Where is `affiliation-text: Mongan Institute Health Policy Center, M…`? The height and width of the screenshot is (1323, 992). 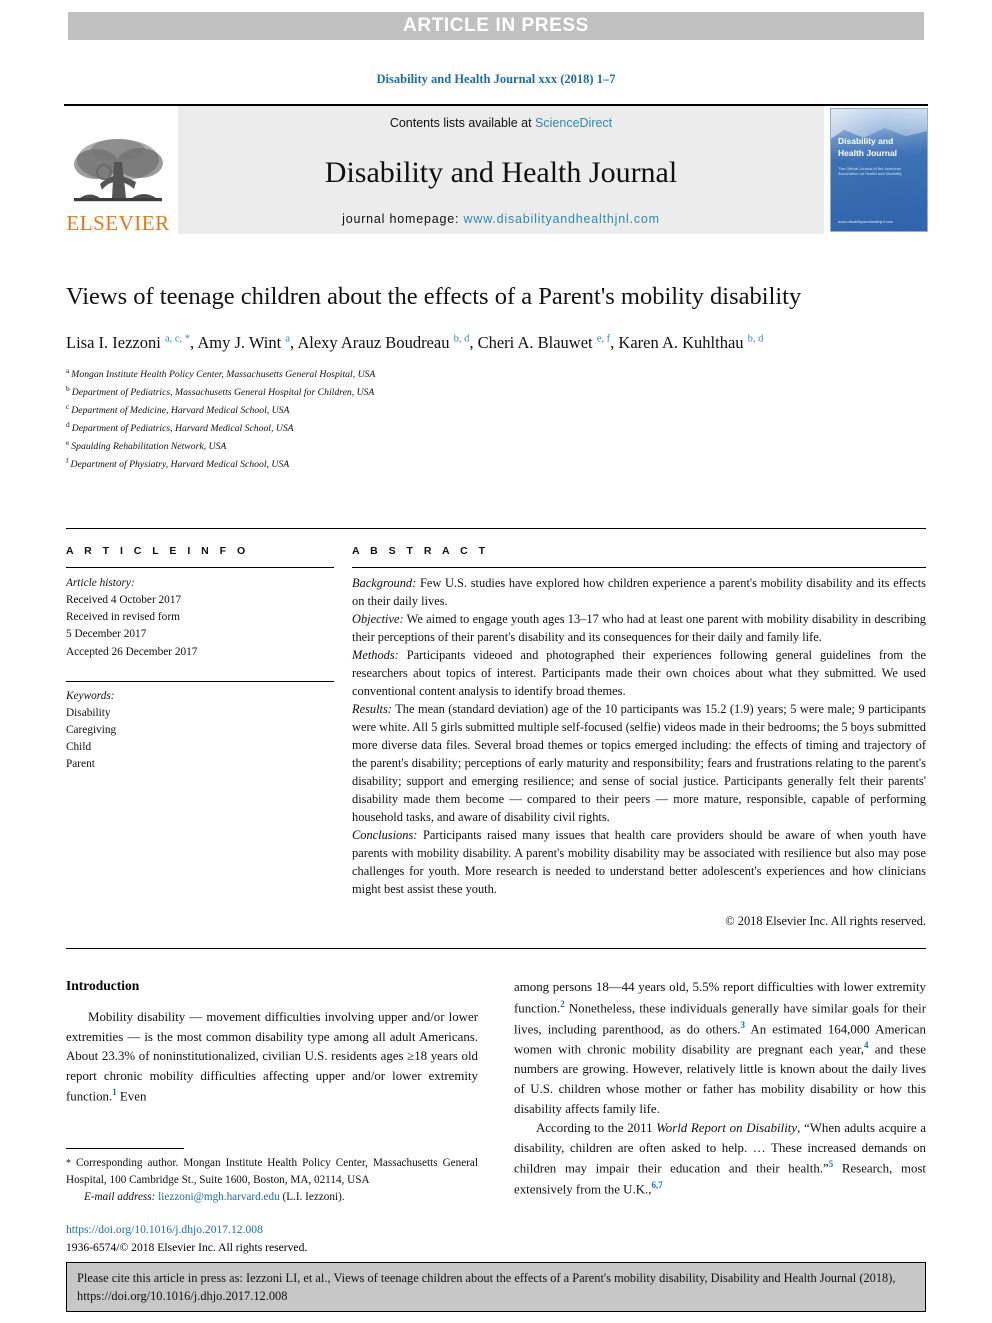
affiliation-text: Mongan Institute Health Policy Center, M… is located at coordinates (223, 375).